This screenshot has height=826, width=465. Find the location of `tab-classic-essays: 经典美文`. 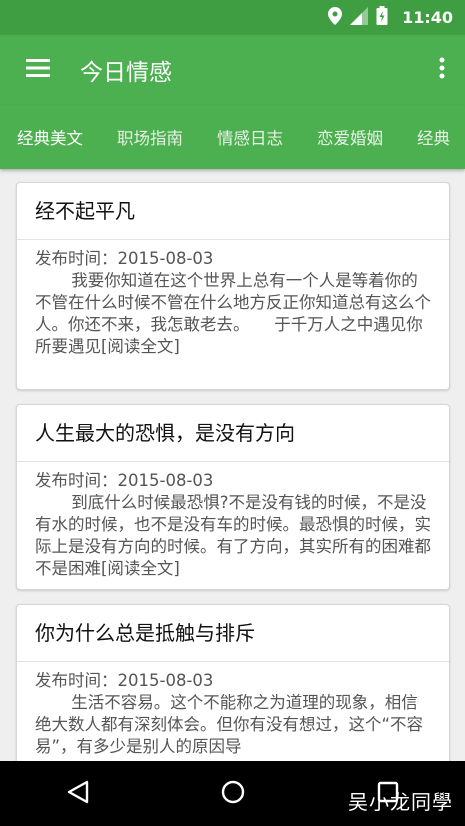

tab-classic-essays: 经典美文 is located at coordinates (50, 137).